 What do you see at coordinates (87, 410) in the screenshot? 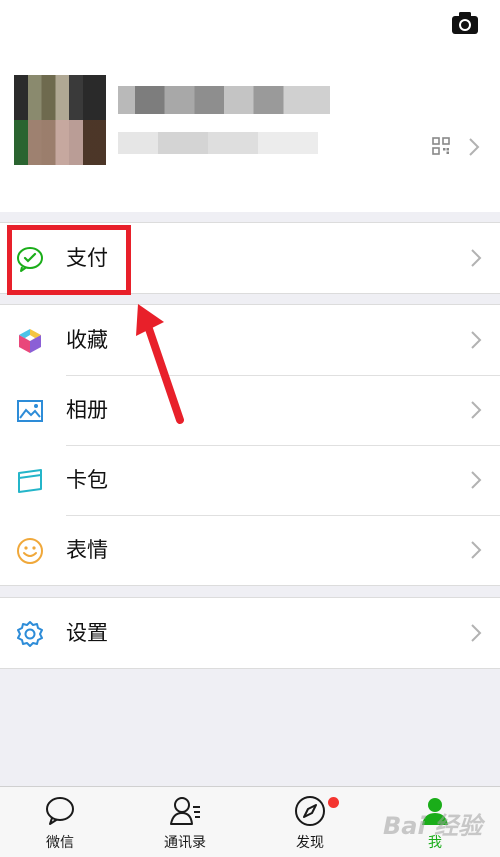
I see `menu-item-label: 相册` at bounding box center [87, 410].